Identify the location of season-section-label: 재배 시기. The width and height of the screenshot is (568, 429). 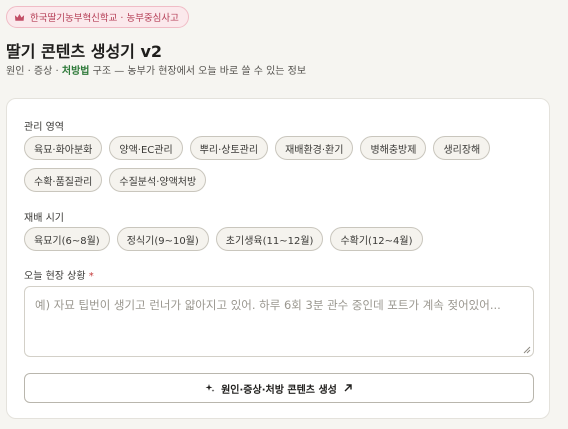
(44, 218).